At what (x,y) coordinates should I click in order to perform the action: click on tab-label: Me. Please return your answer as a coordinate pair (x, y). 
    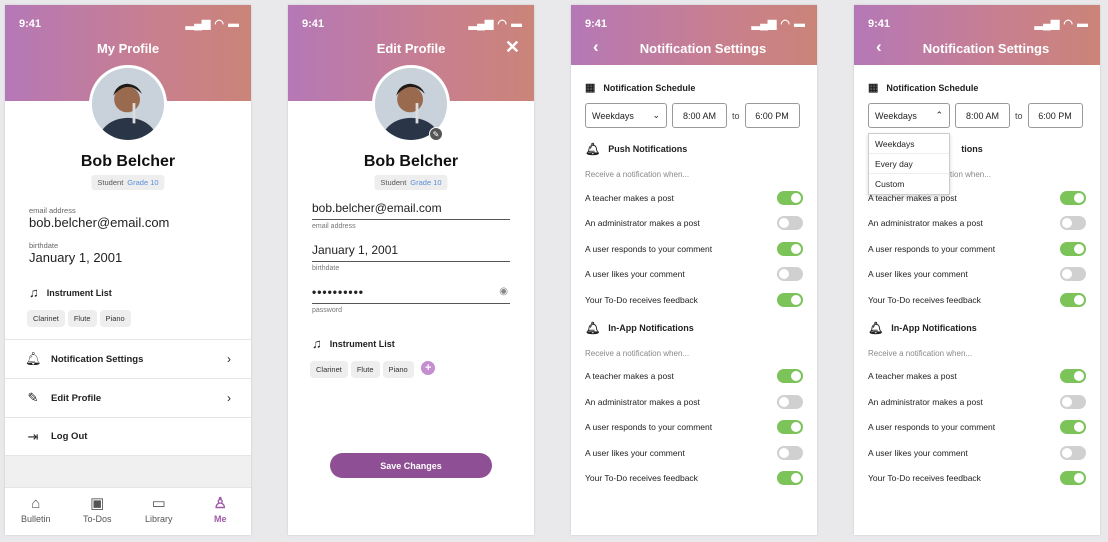
    Looking at the image, I should click on (220, 519).